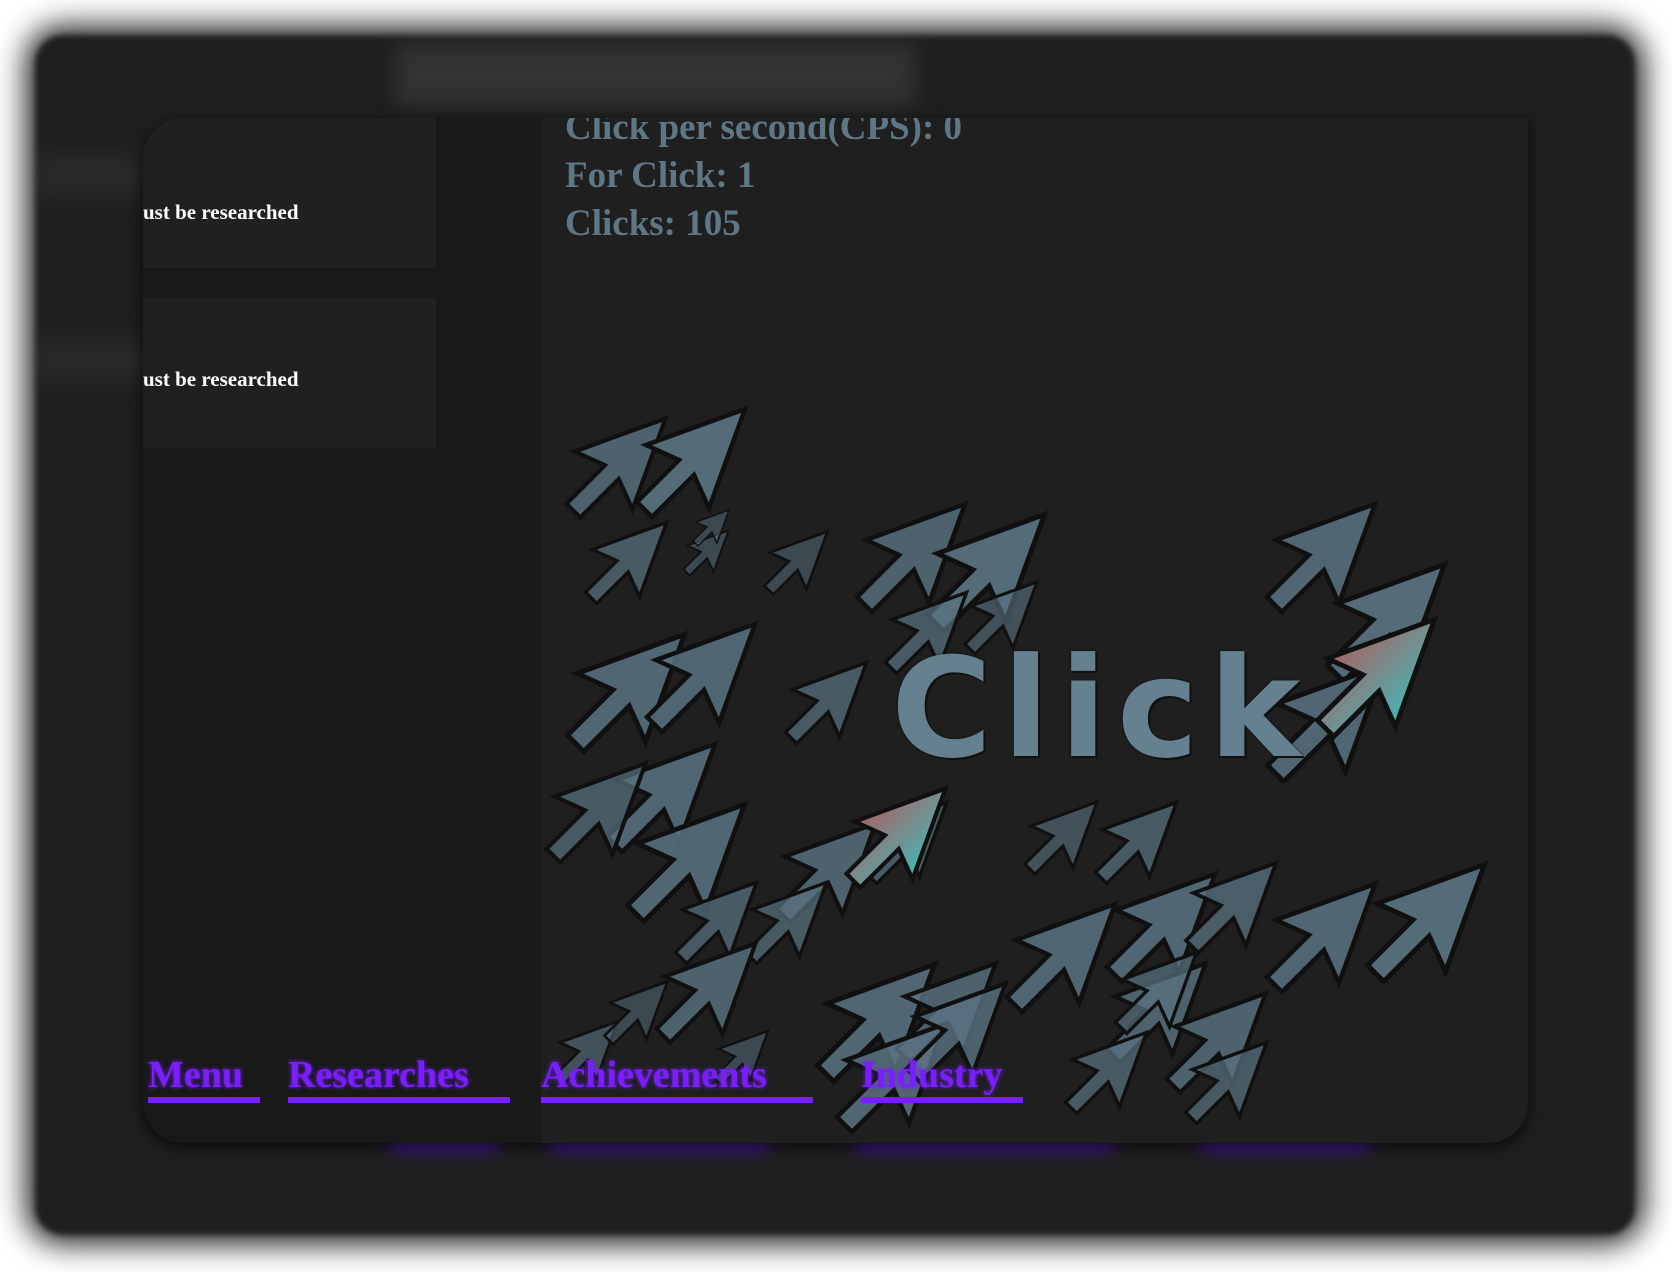 The width and height of the screenshot is (1672, 1272). I want to click on click-label: Click, so click(1101, 708).